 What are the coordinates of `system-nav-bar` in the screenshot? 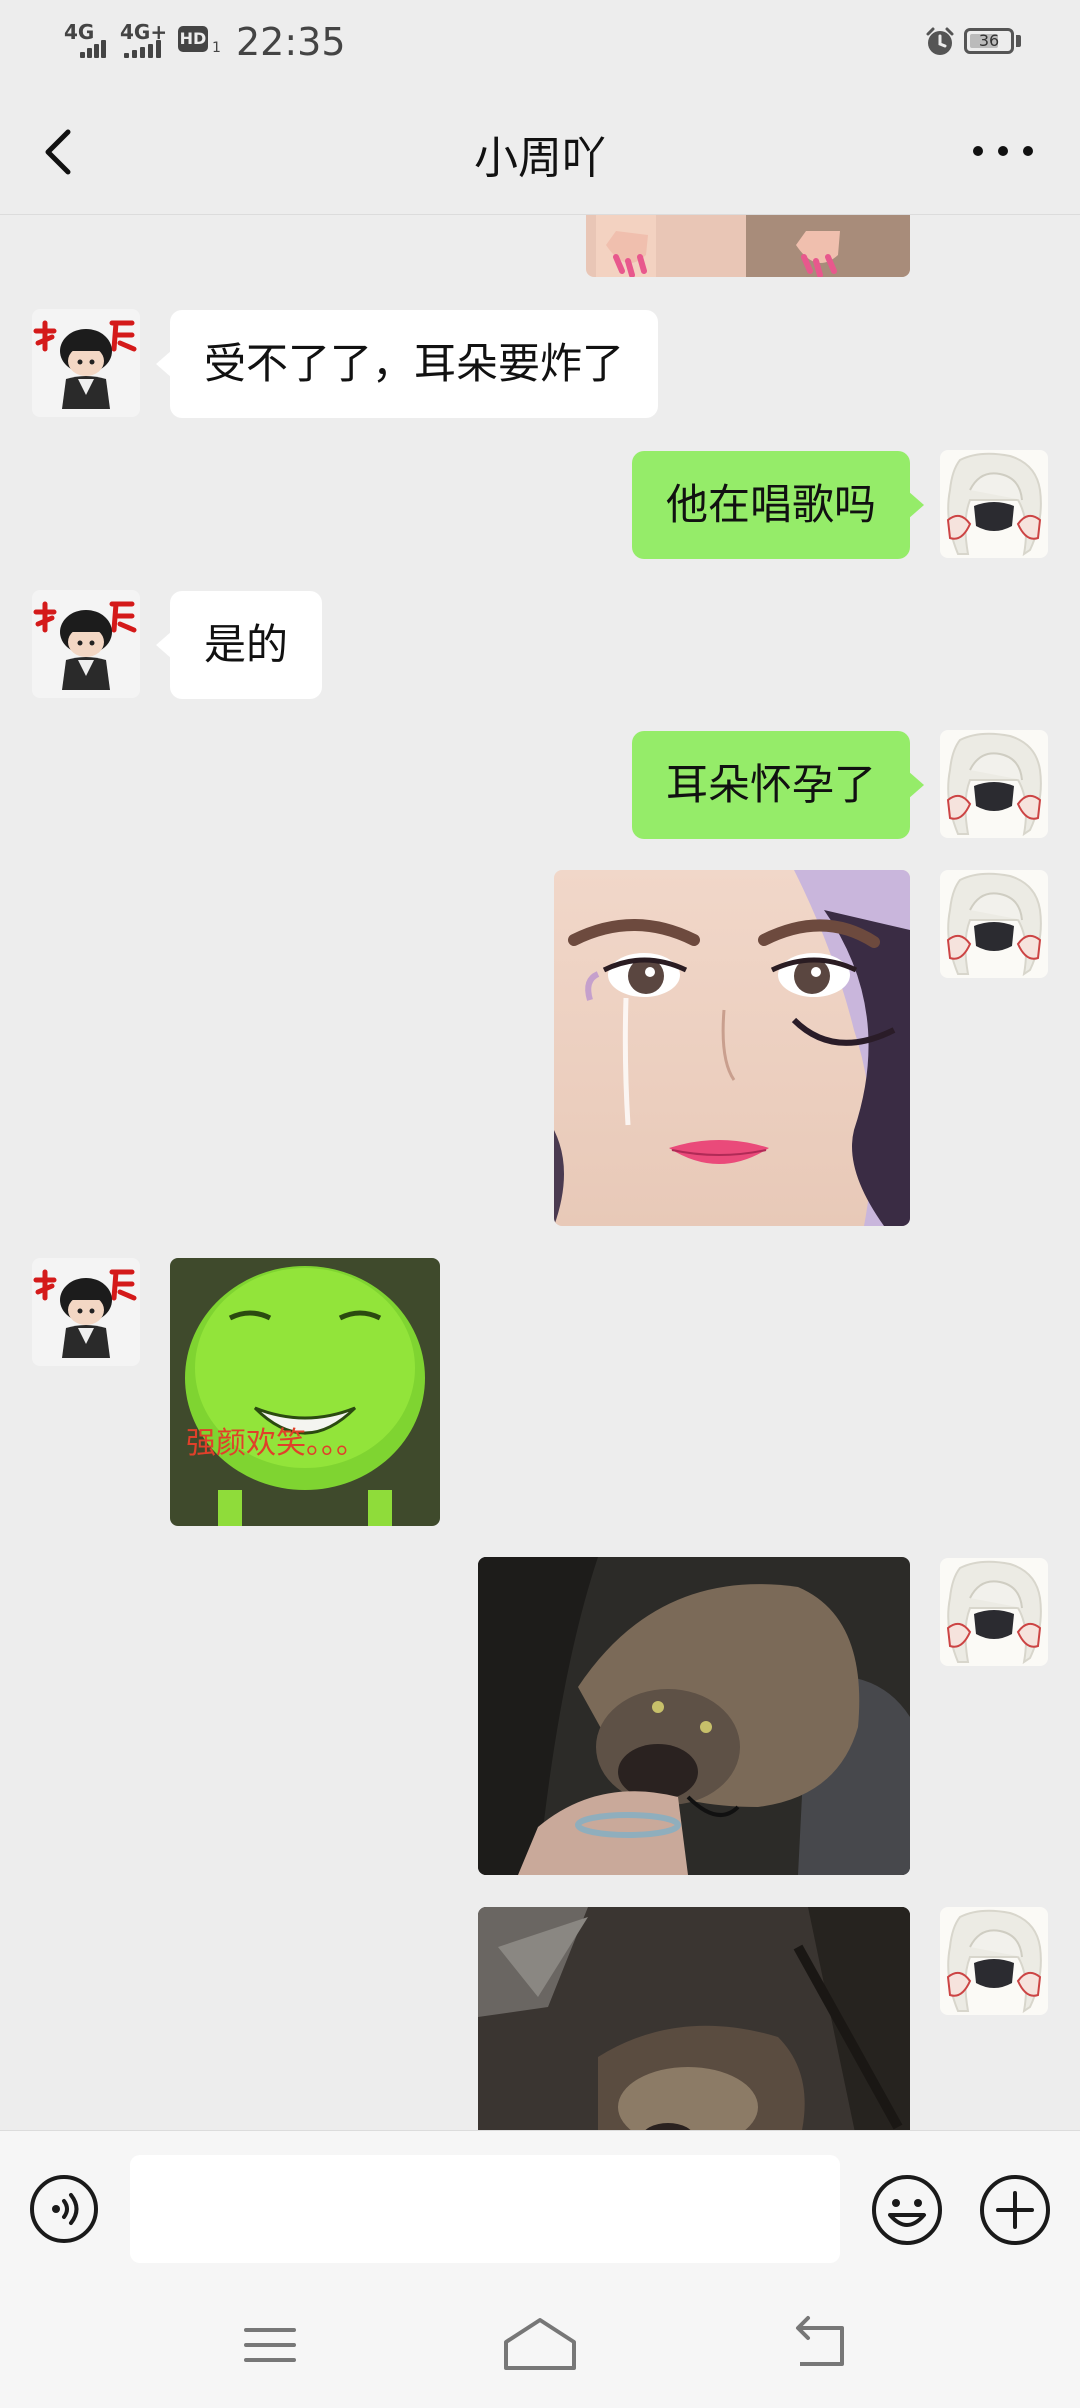 It's located at (540, 2344).